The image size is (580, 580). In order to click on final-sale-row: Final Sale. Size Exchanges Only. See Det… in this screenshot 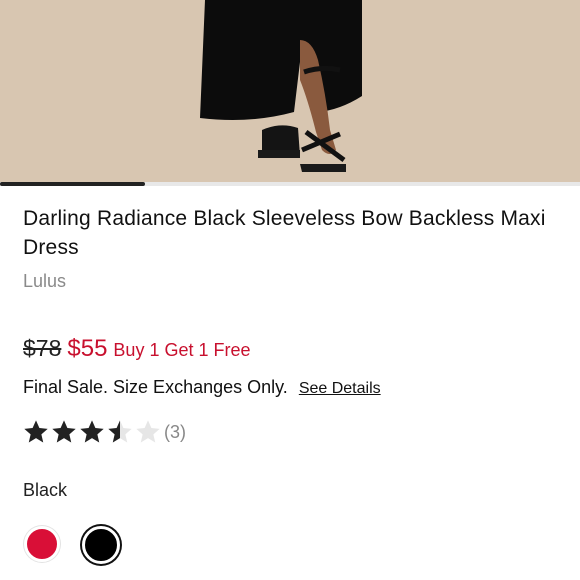, I will do `click(202, 387)`.